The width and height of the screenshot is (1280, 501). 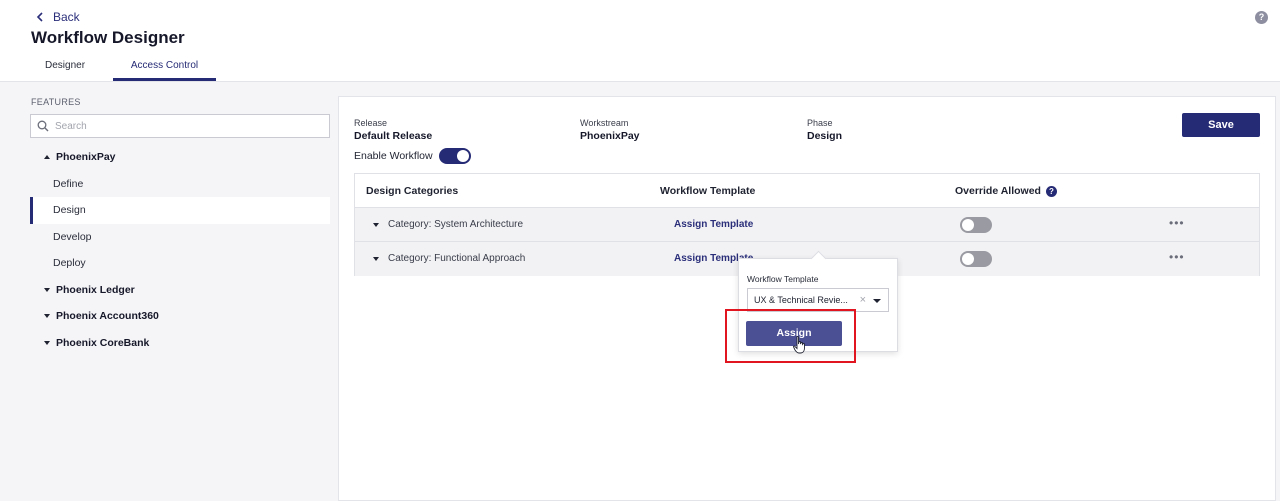 I want to click on tree-item-define: Define, so click(x=180, y=184).